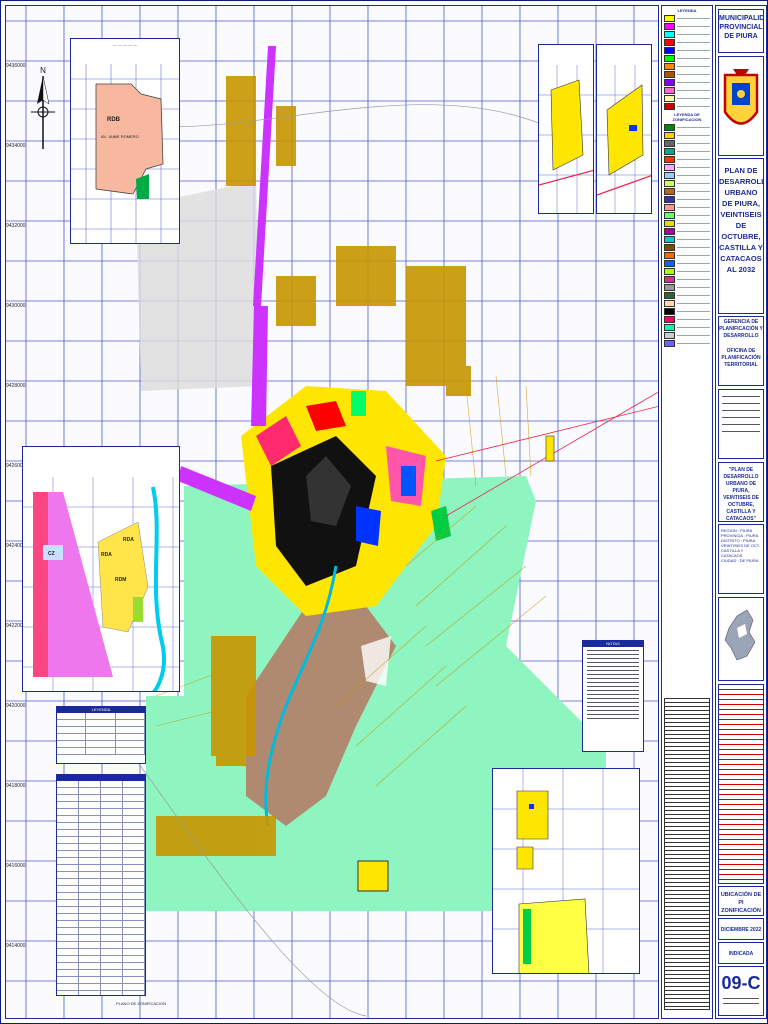 Image resolution: width=768 pixels, height=1024 pixels. I want to click on coord-label: 9414000, so click(16, 946).